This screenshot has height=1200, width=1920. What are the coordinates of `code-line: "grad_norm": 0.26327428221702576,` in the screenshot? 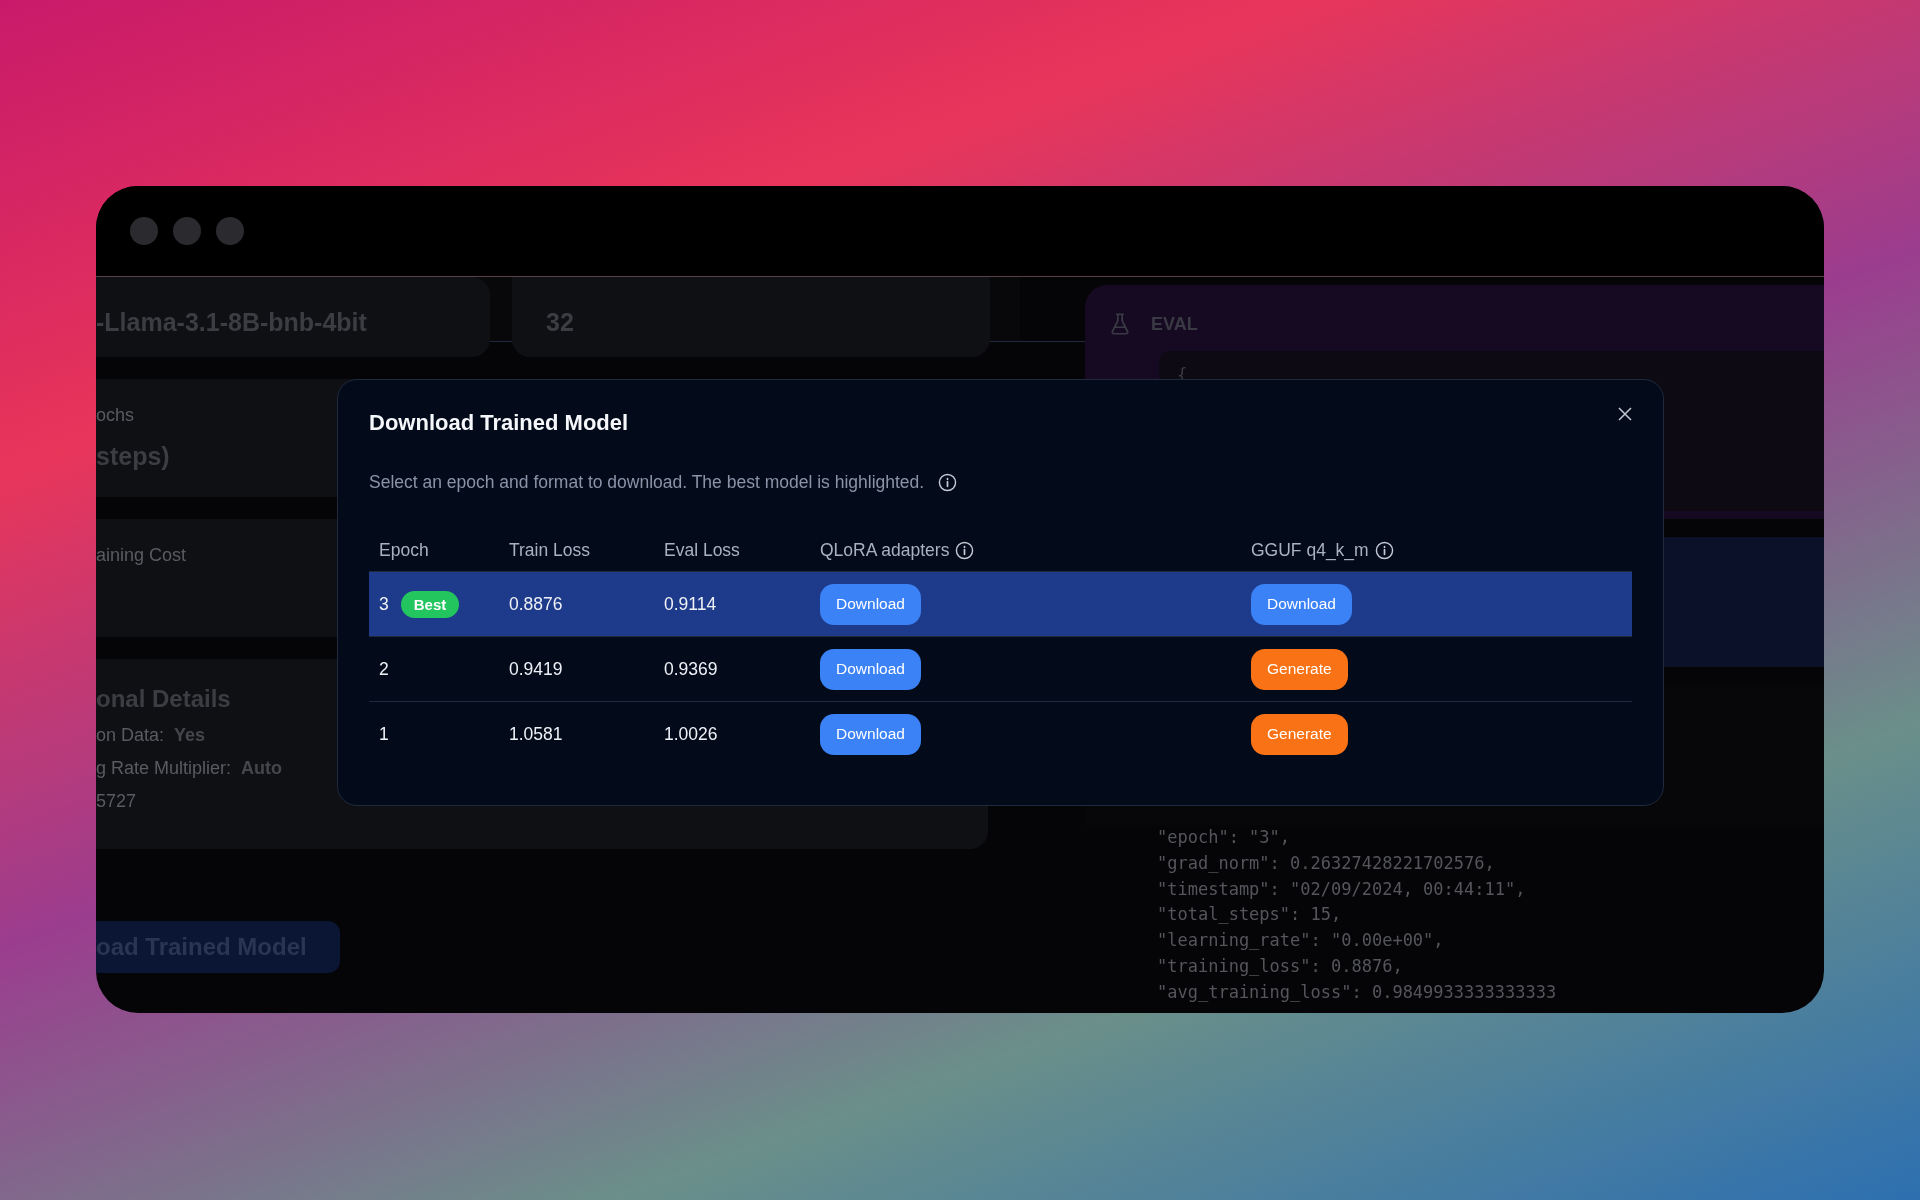 It's located at (1326, 863).